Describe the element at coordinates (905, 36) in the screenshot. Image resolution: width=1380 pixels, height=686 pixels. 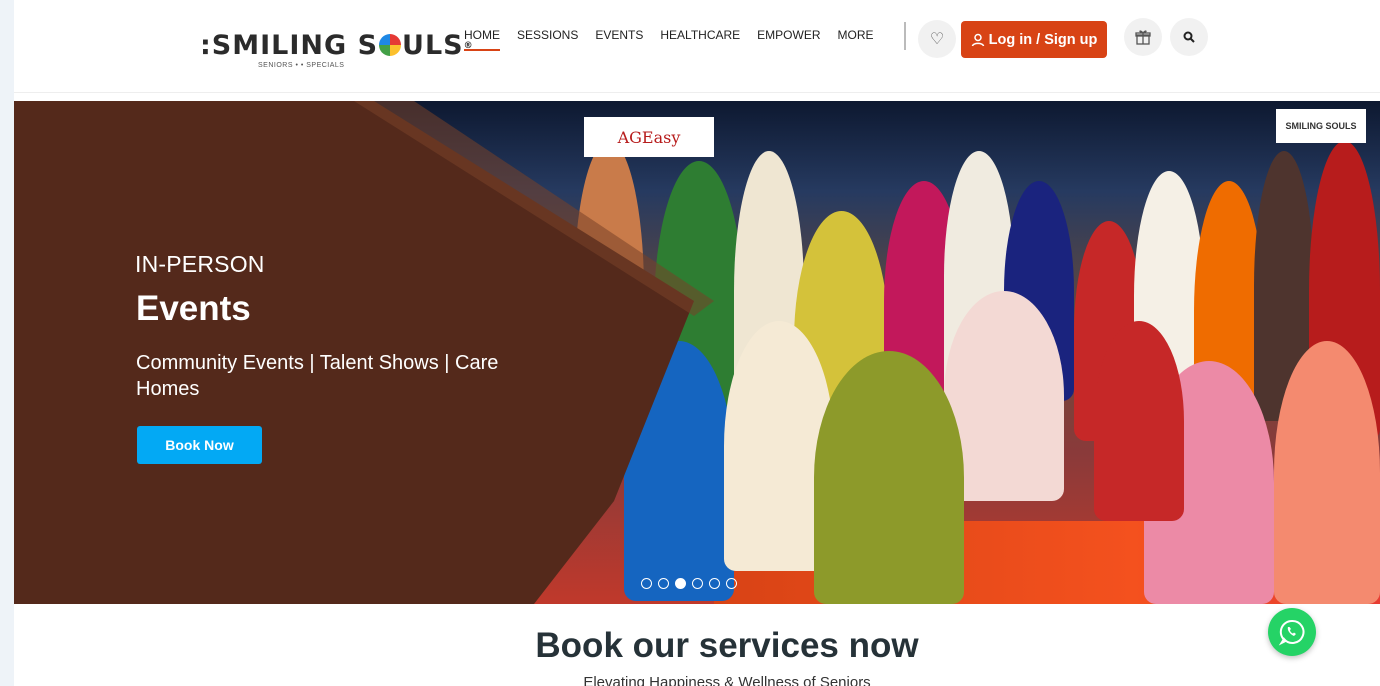
I see `nav-divider` at that location.